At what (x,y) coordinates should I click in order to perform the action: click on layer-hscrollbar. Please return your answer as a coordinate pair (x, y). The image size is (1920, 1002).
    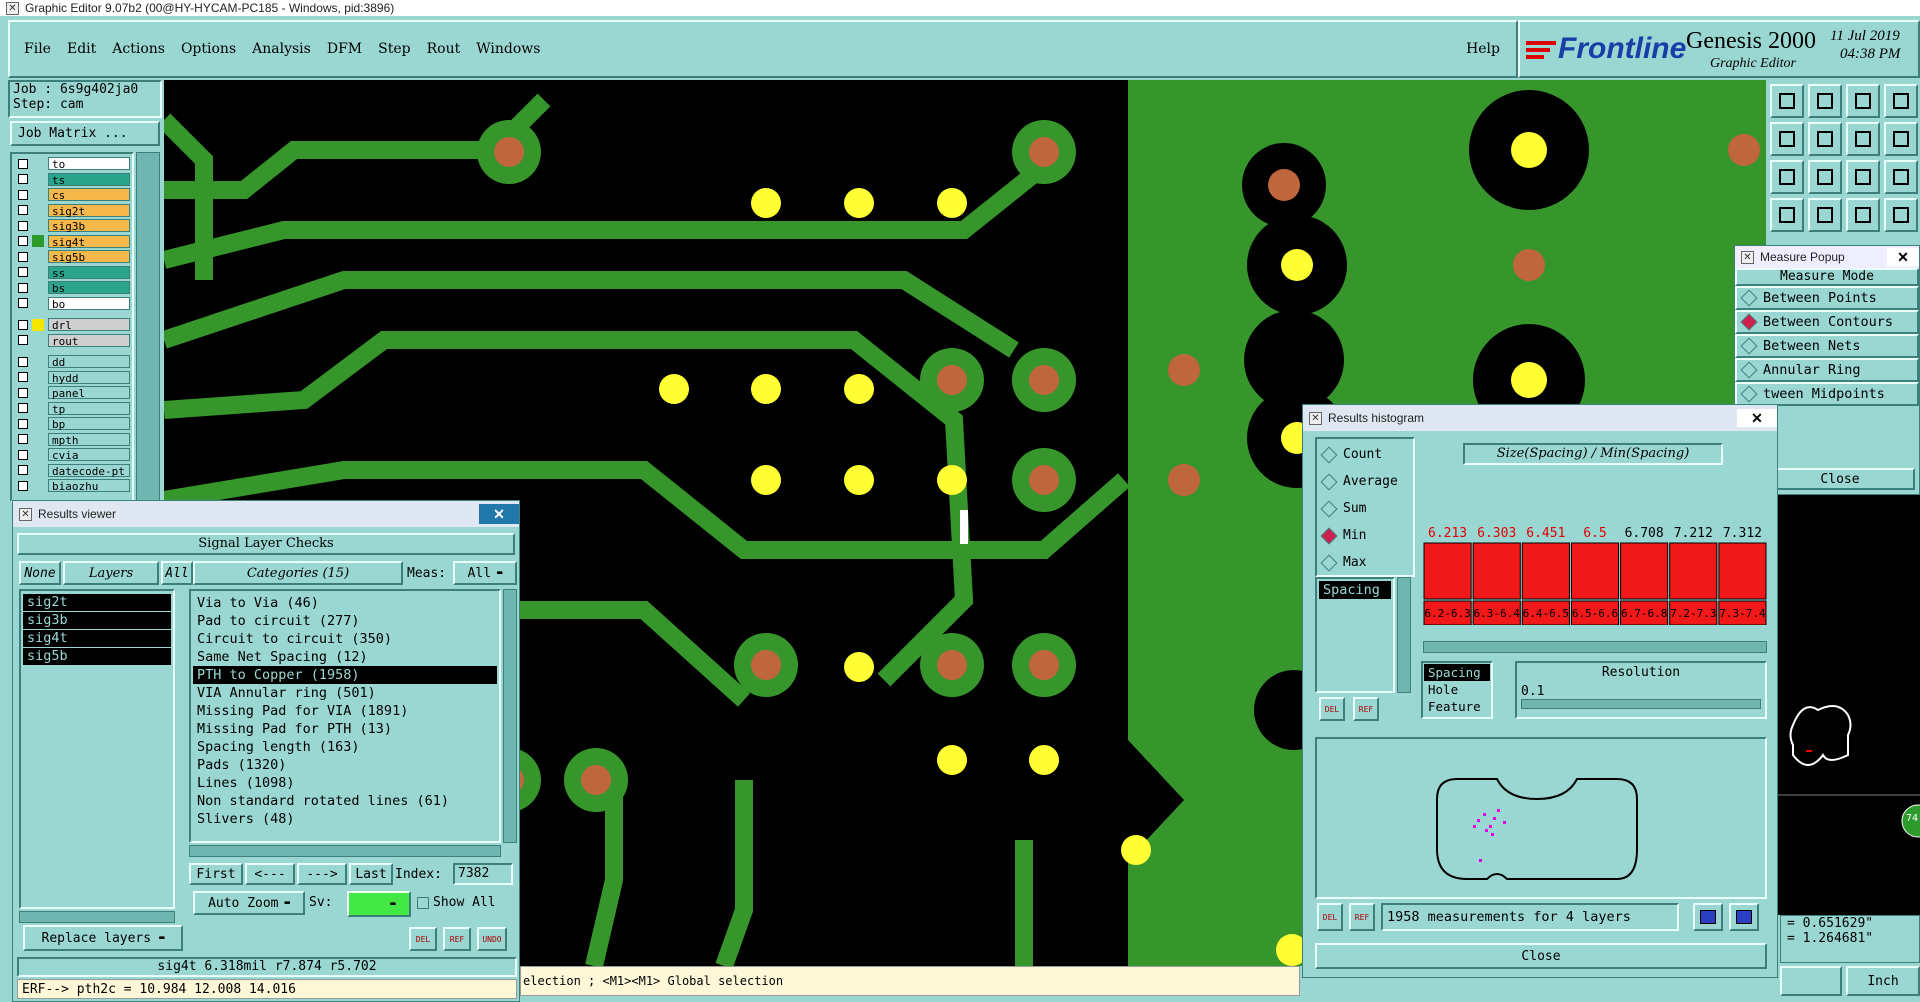
    Looking at the image, I should click on (97, 917).